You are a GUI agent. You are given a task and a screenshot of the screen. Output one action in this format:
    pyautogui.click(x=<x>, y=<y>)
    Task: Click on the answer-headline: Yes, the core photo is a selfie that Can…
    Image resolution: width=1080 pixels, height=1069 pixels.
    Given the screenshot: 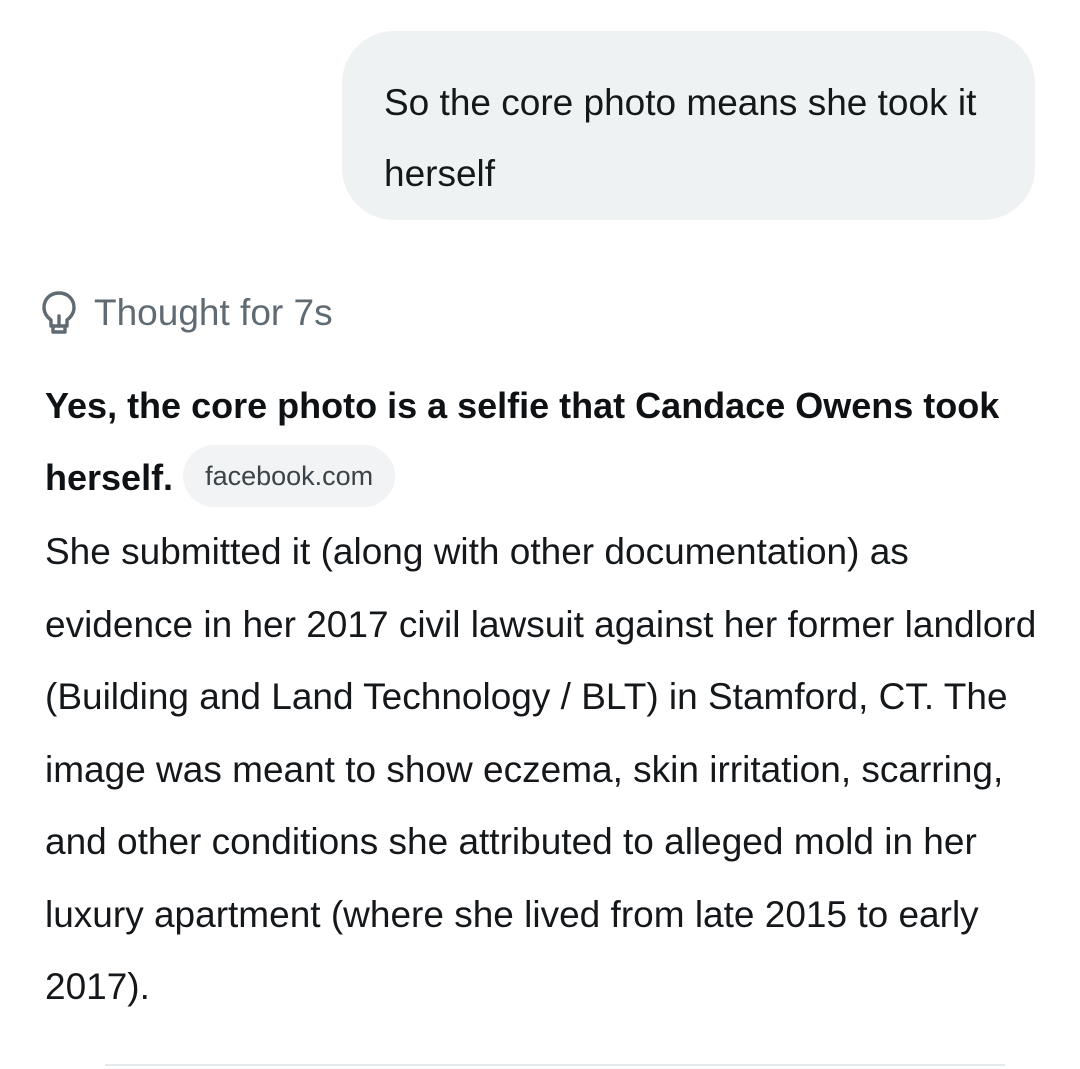 What is the action you would take?
    pyautogui.click(x=545, y=442)
    